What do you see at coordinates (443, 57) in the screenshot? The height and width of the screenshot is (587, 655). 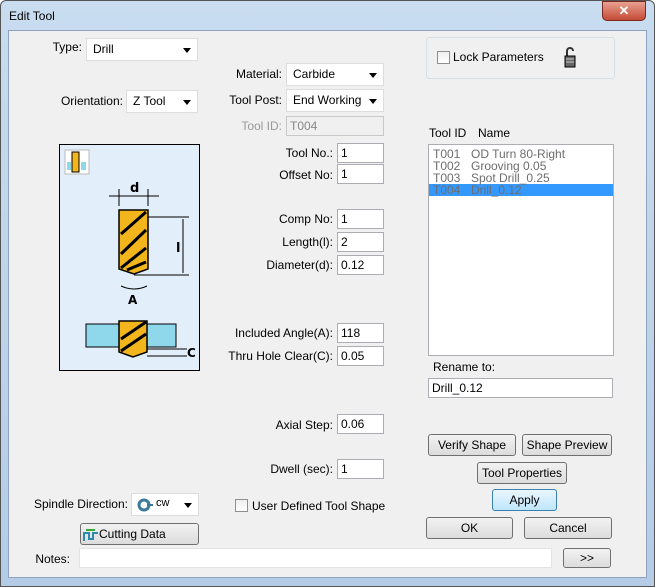 I see `lock-parameters-checkbox` at bounding box center [443, 57].